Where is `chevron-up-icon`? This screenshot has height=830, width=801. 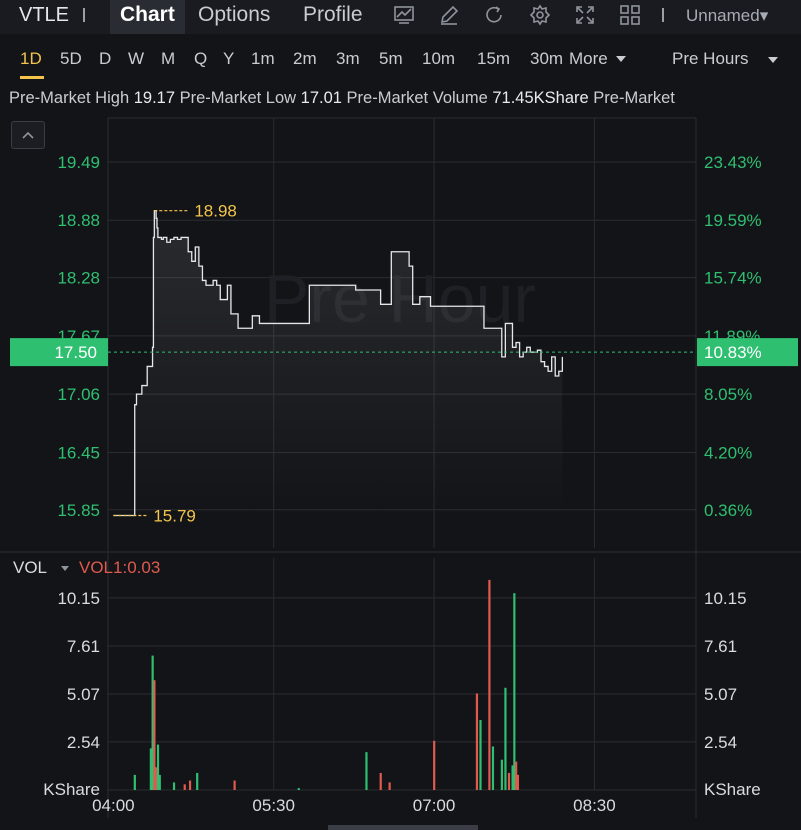
chevron-up-icon is located at coordinates (28, 135).